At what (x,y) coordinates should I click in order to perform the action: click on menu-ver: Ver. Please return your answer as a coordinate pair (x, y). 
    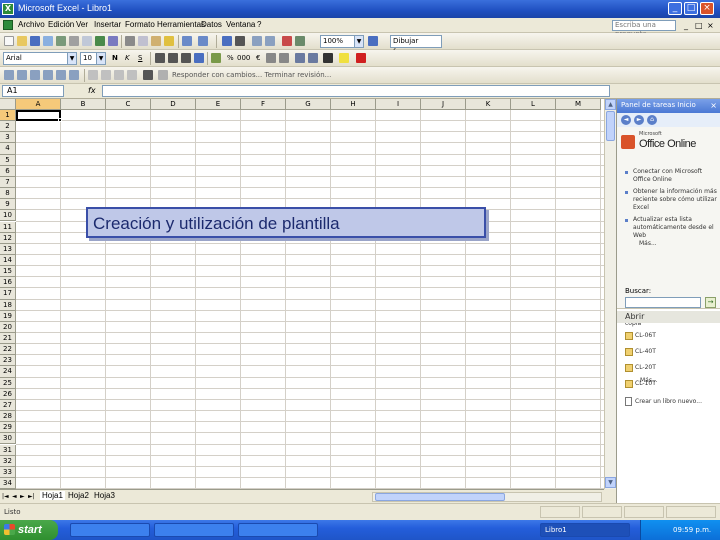
    Looking at the image, I should click on (82, 24).